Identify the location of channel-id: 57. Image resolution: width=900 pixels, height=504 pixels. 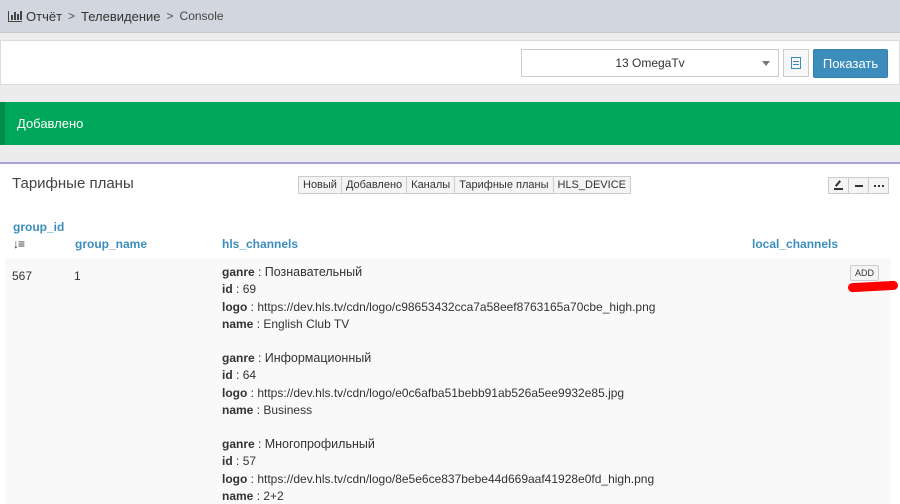
(249, 461).